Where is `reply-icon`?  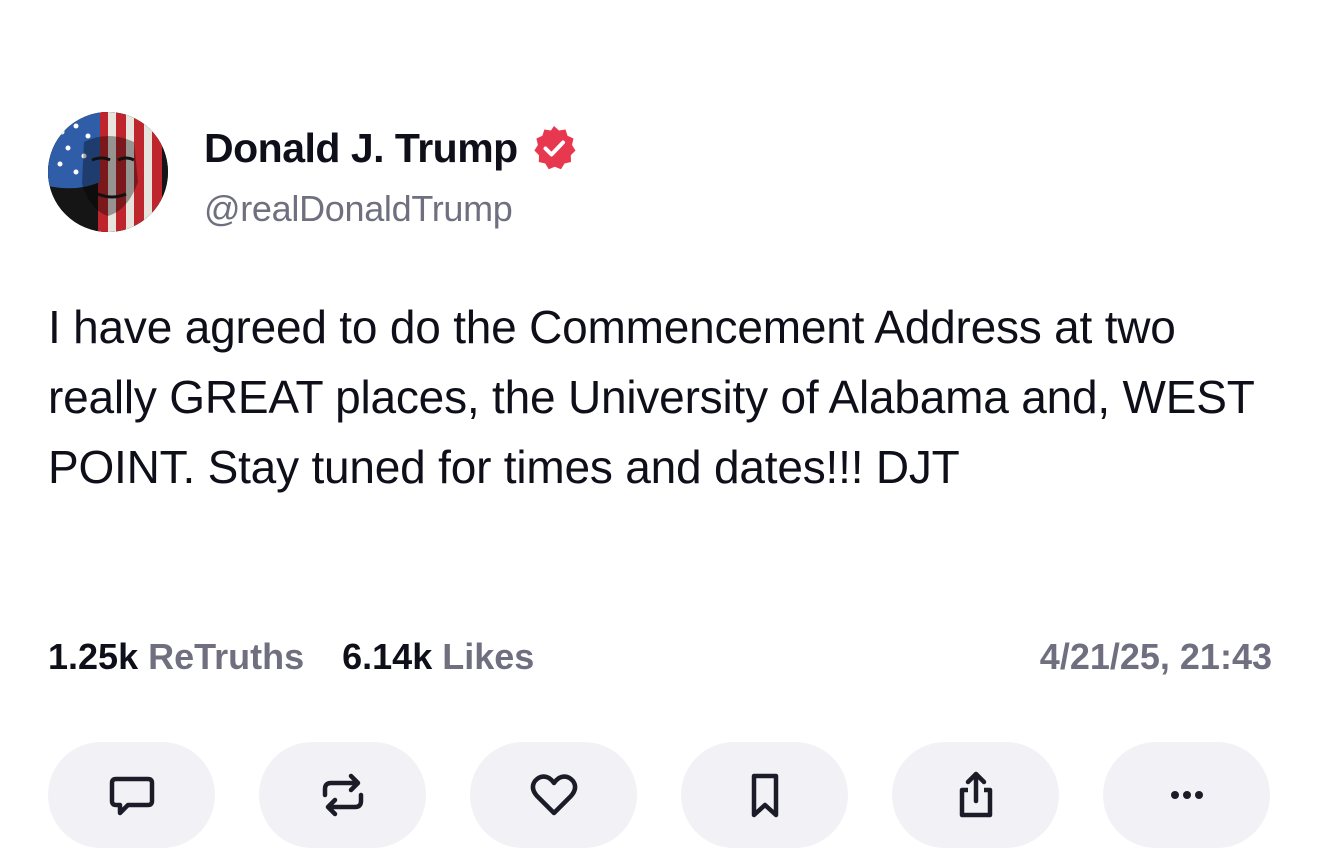
reply-icon is located at coordinates (131, 796).